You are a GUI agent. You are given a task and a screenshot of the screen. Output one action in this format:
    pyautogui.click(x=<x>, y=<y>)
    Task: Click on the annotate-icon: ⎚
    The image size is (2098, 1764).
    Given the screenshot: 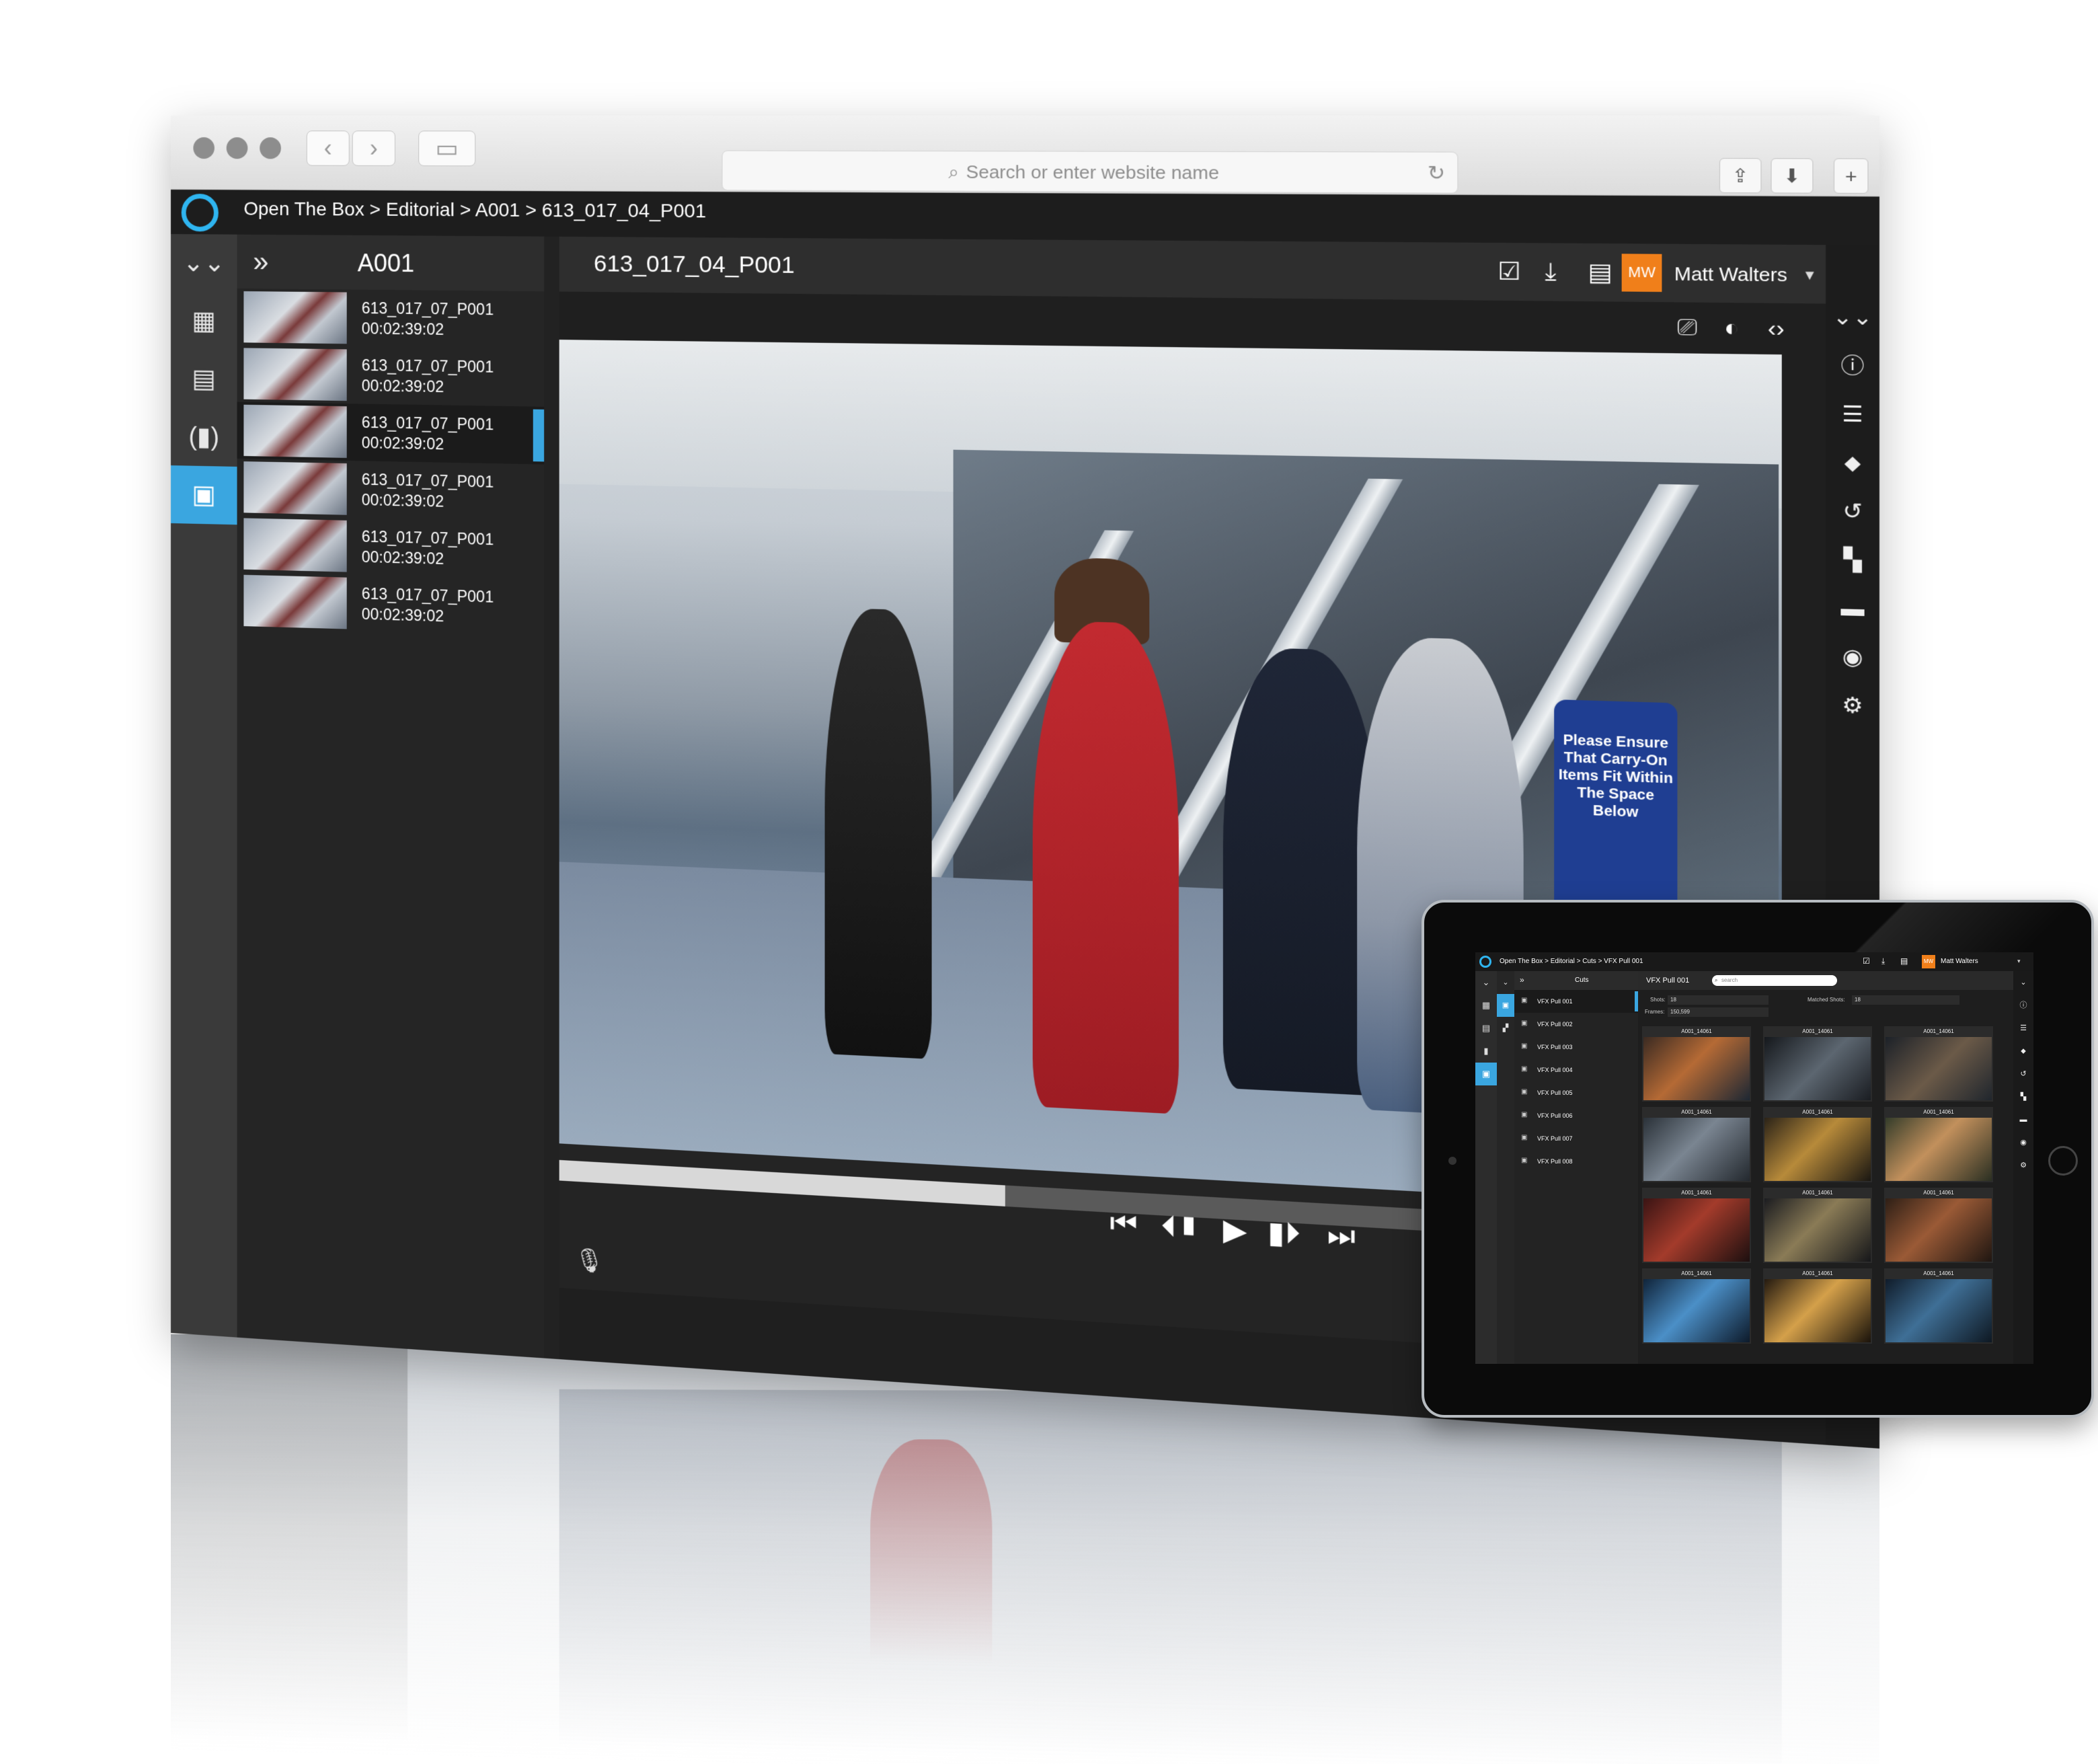 What is the action you would take?
    pyautogui.click(x=1687, y=328)
    